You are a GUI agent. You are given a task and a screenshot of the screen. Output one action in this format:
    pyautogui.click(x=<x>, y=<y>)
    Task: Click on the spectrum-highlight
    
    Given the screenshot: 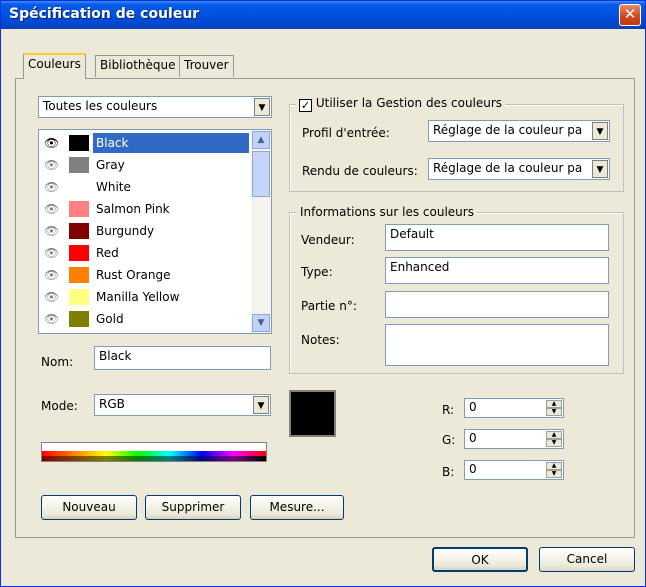 What is the action you would take?
    pyautogui.click(x=154, y=447)
    